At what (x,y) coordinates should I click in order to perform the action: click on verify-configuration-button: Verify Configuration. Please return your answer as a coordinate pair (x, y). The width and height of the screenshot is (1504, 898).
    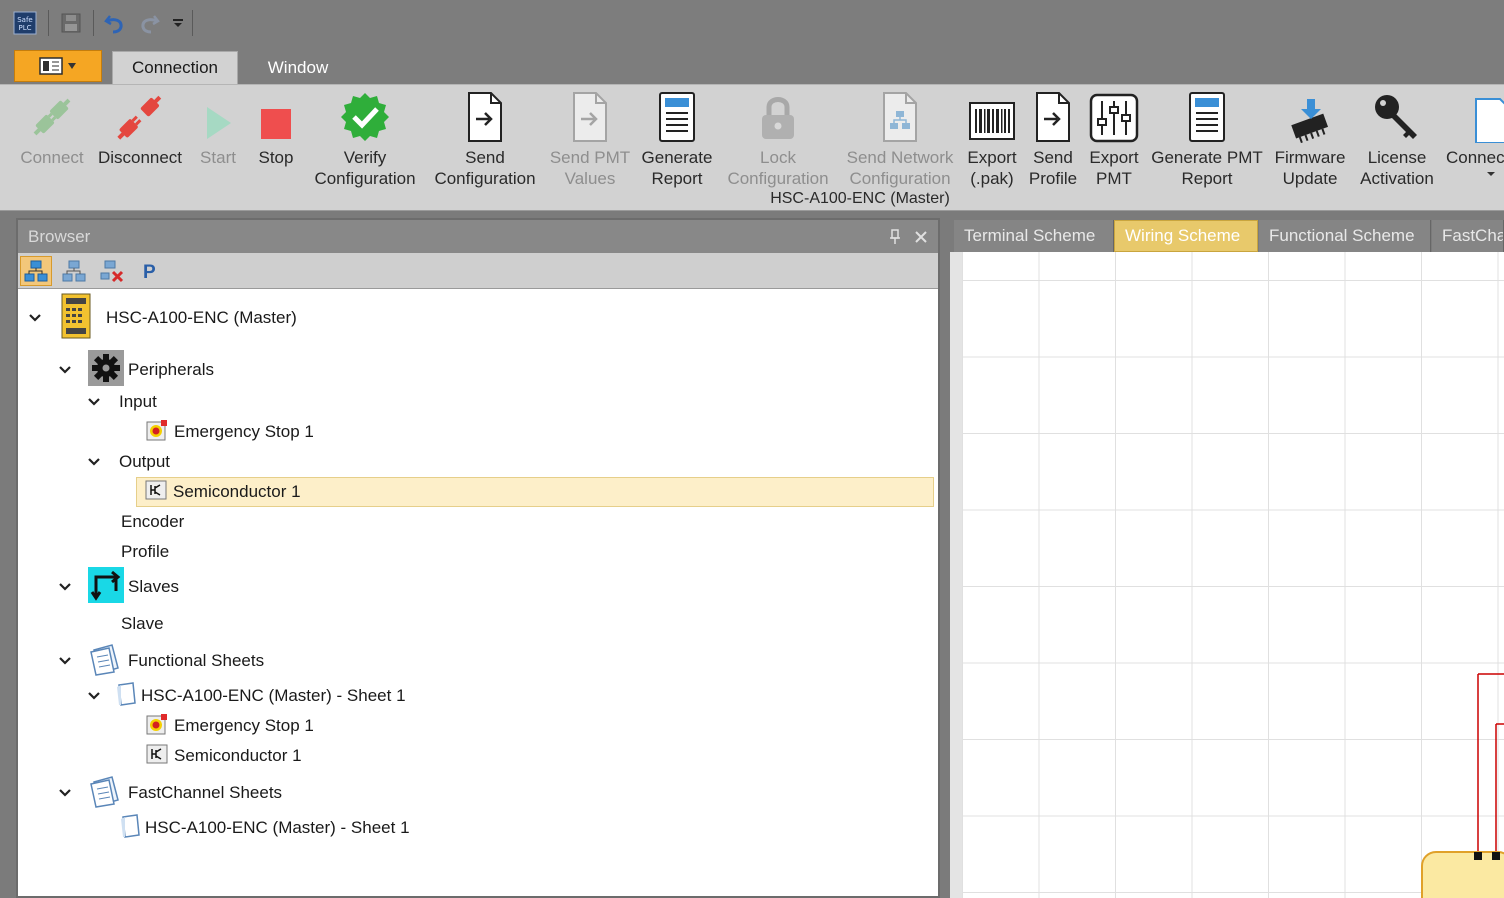
    Looking at the image, I should click on (365, 137).